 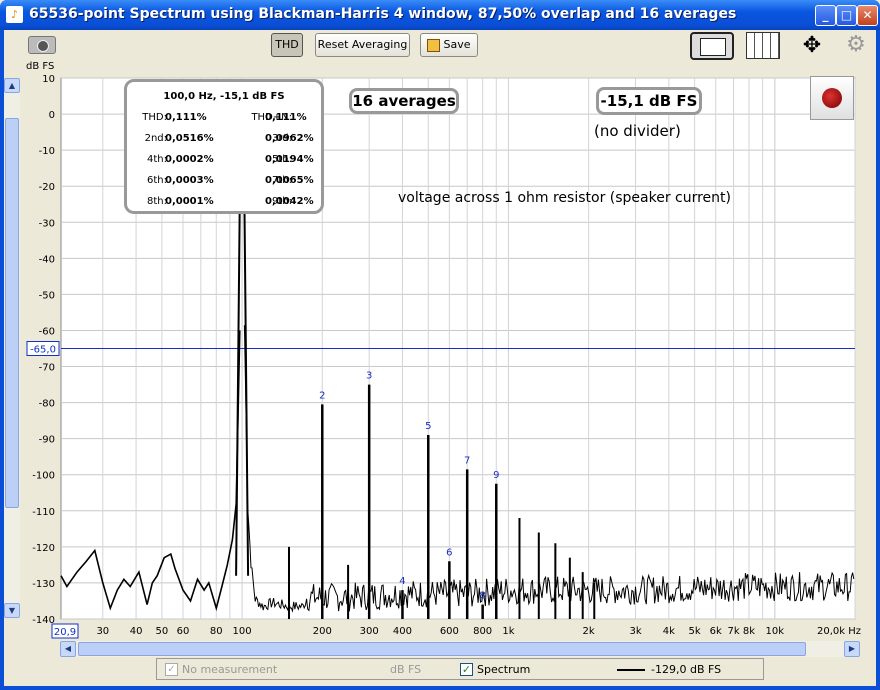 What do you see at coordinates (242, 631) in the screenshot?
I see `x-tick-label: 100` at bounding box center [242, 631].